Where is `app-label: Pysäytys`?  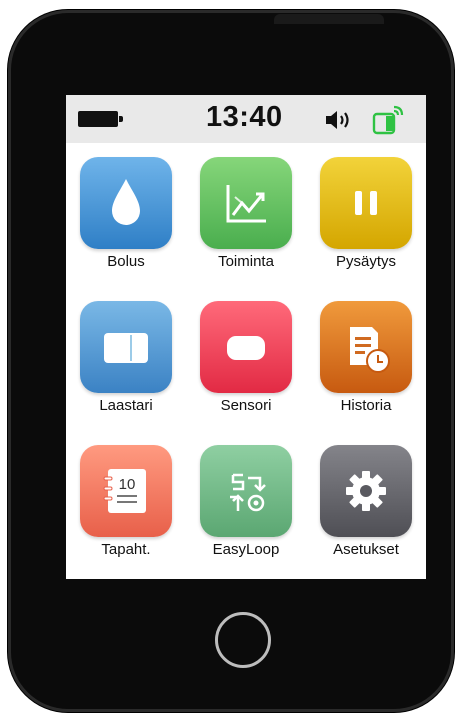 app-label: Pysäytys is located at coordinates (365, 261).